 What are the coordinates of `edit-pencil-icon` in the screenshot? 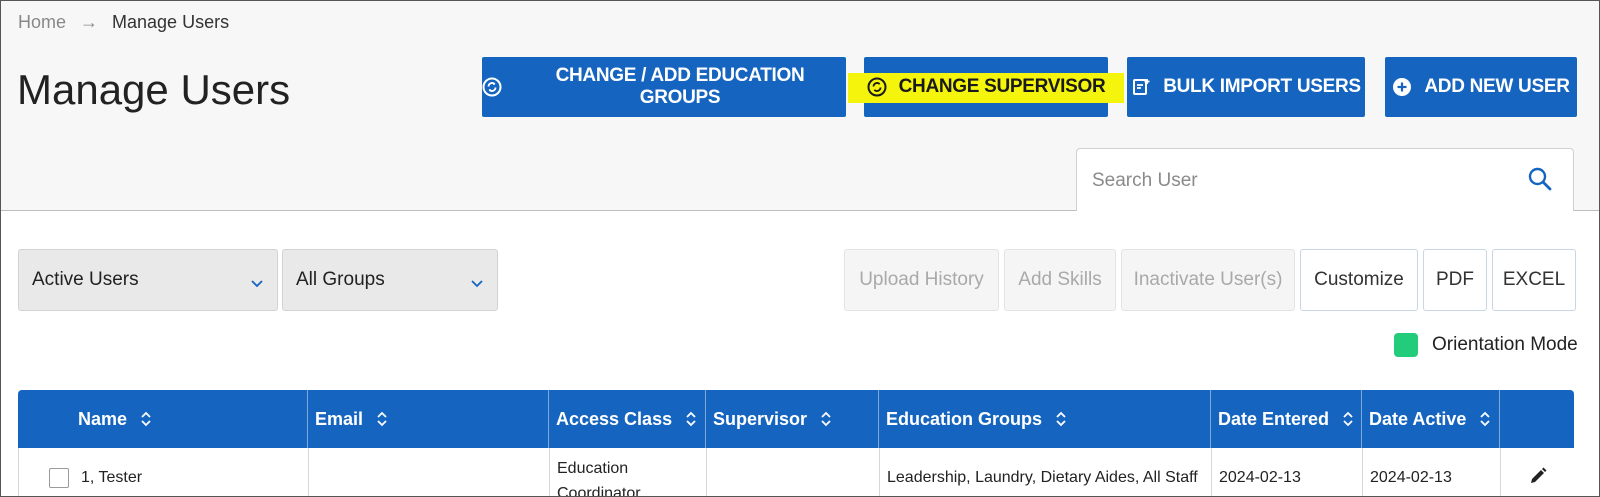 It's located at (1538, 478).